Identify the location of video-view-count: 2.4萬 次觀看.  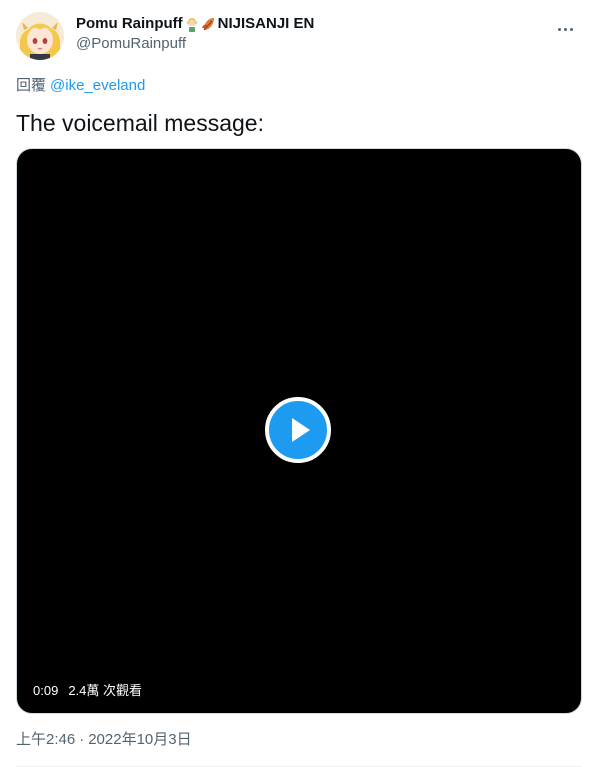
(105, 690).